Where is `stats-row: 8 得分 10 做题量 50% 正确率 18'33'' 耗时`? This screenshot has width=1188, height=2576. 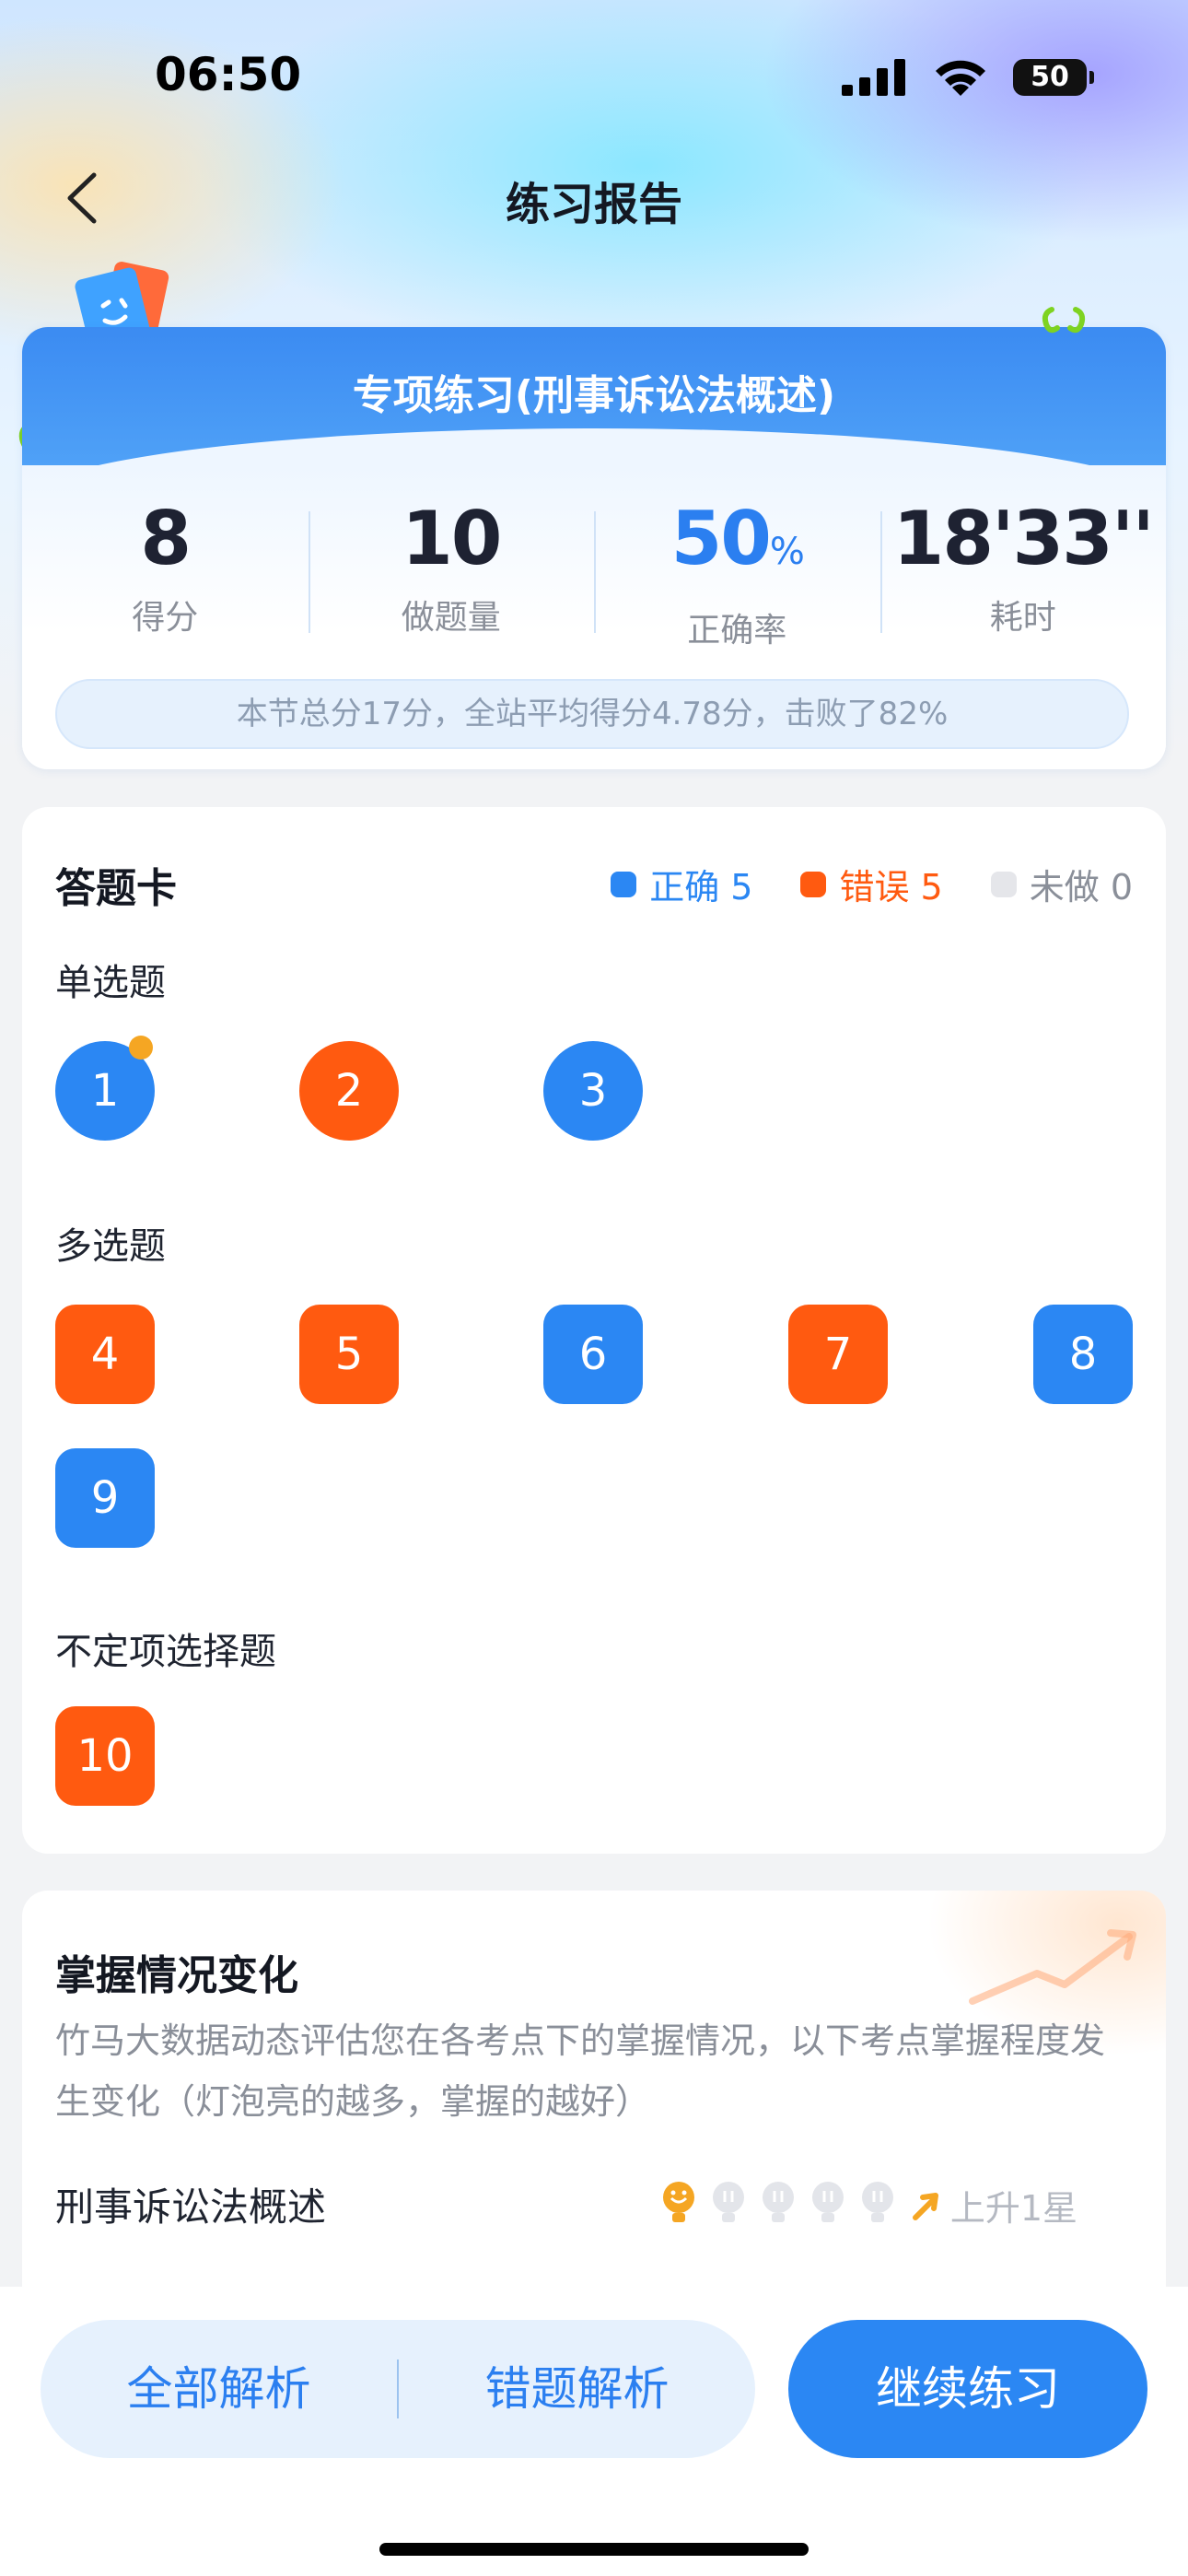 stats-row: 8 得分 10 做题量 50% 正确率 18'33'' 耗时 is located at coordinates (594, 567).